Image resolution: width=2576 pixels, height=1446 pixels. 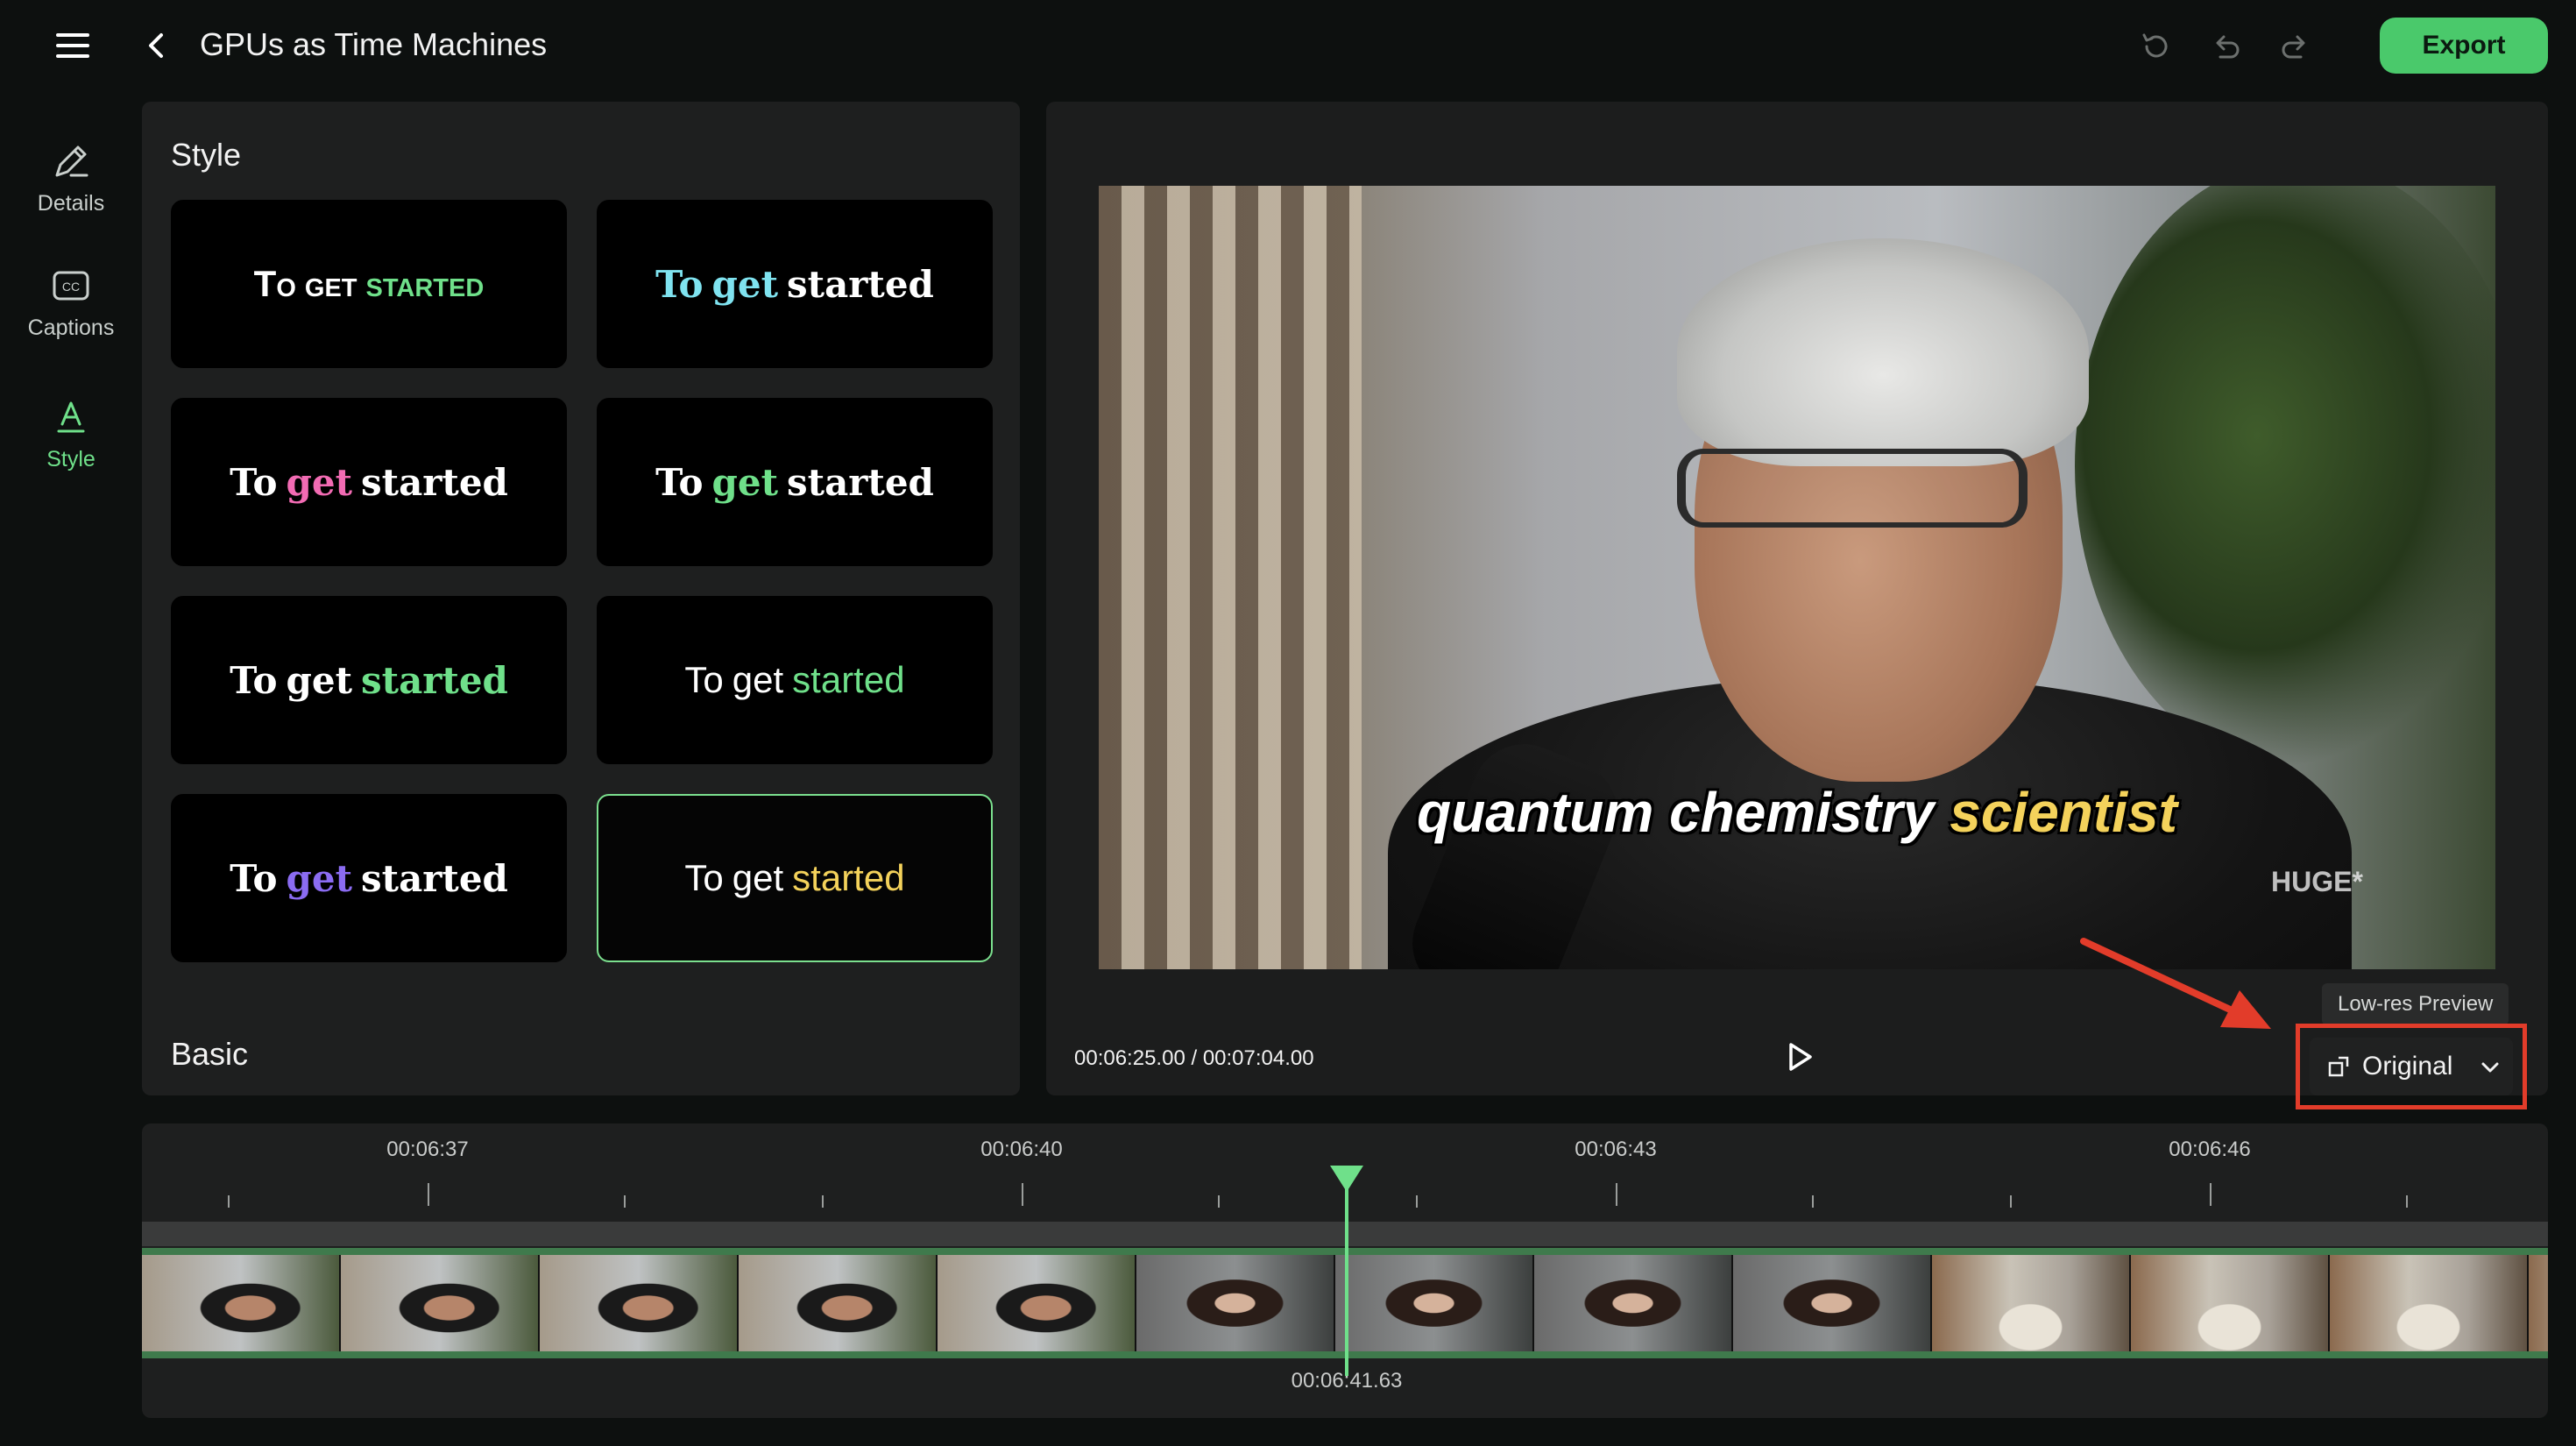 What do you see at coordinates (2226, 46) in the screenshot?
I see `undo-icon` at bounding box center [2226, 46].